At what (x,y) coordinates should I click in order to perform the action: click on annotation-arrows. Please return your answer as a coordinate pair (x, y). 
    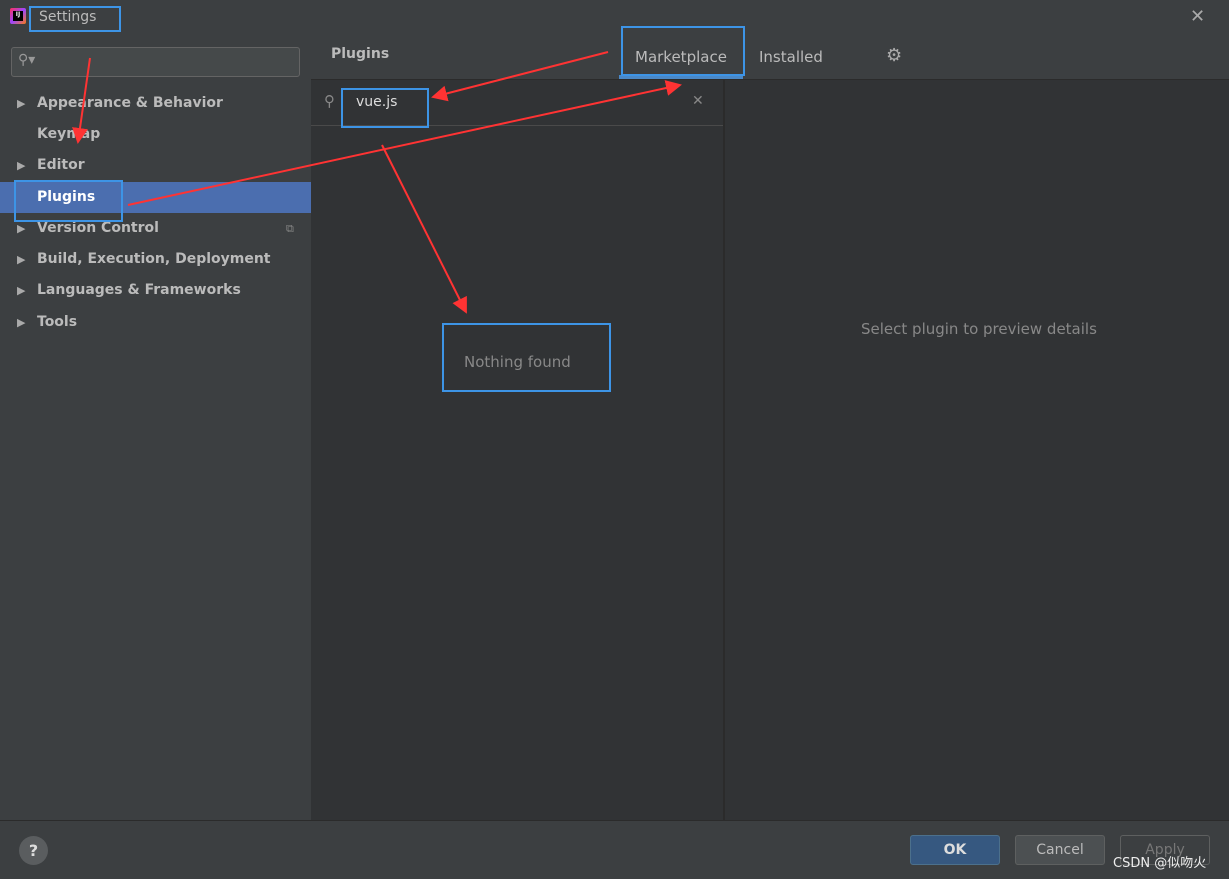
    Looking at the image, I should click on (377, 182).